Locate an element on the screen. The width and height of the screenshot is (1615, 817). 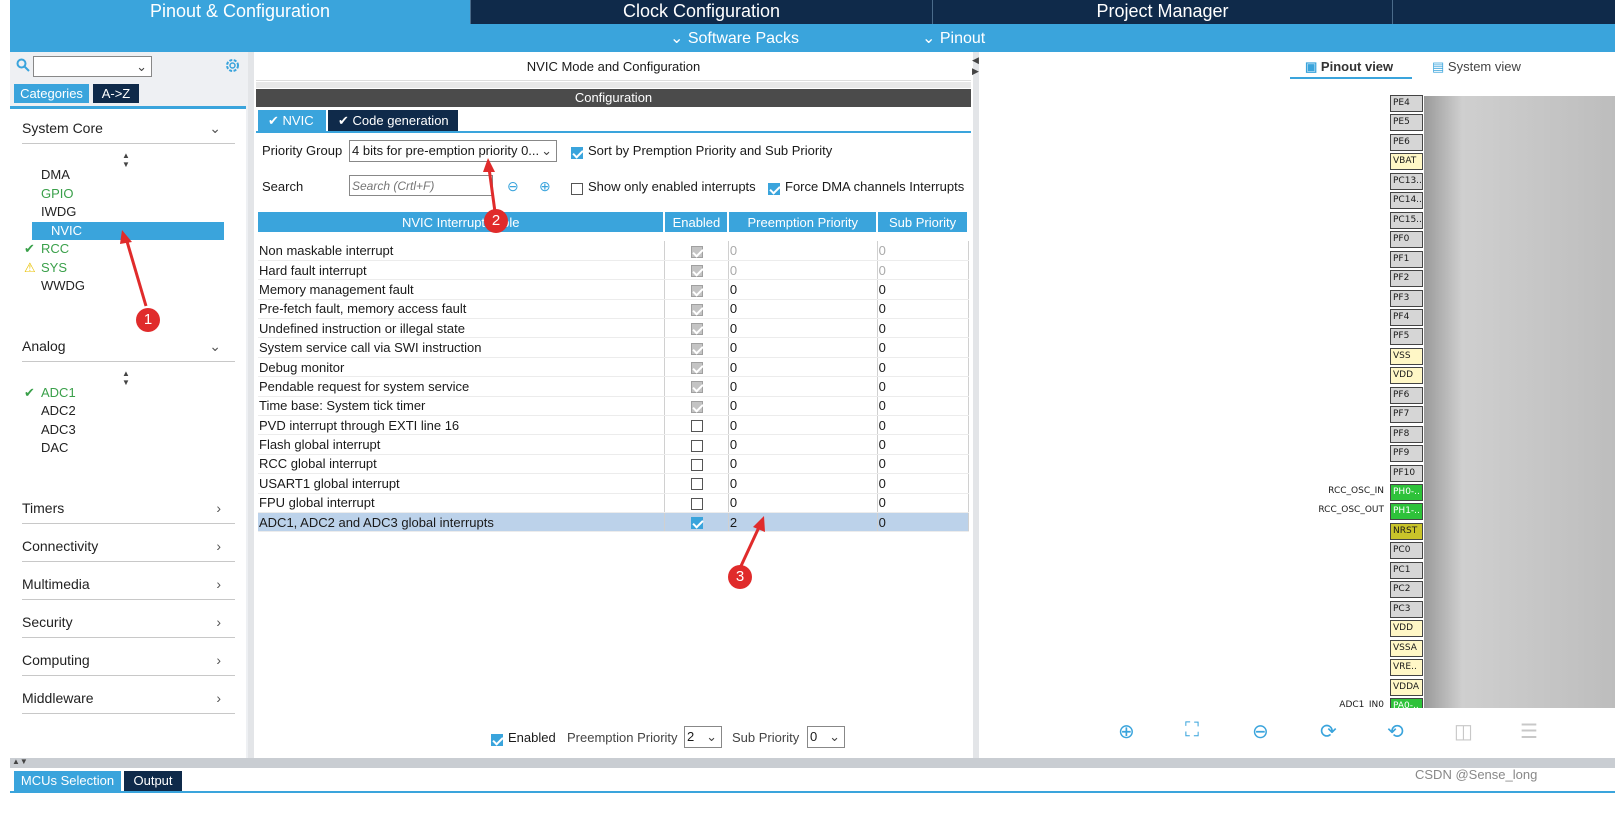
arrow-1-head is located at coordinates (126, 237).